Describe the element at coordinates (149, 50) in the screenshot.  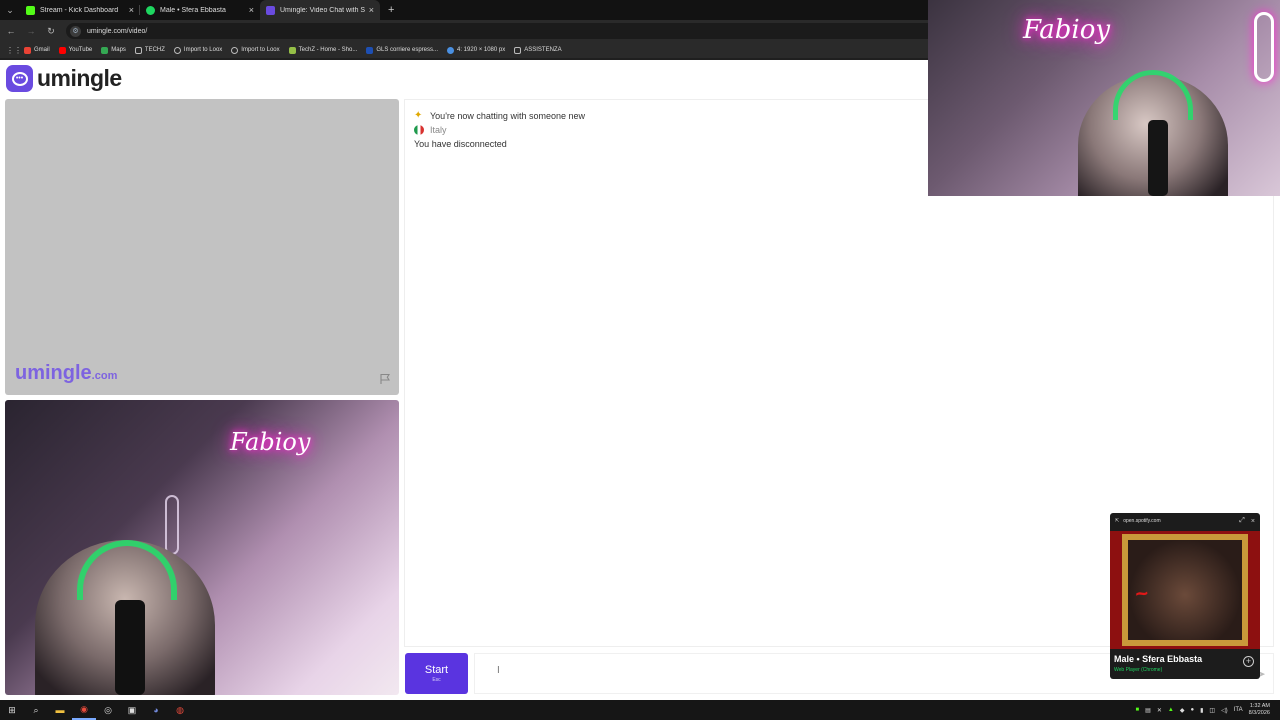
I see `bookmark-folder: TECHZ` at that location.